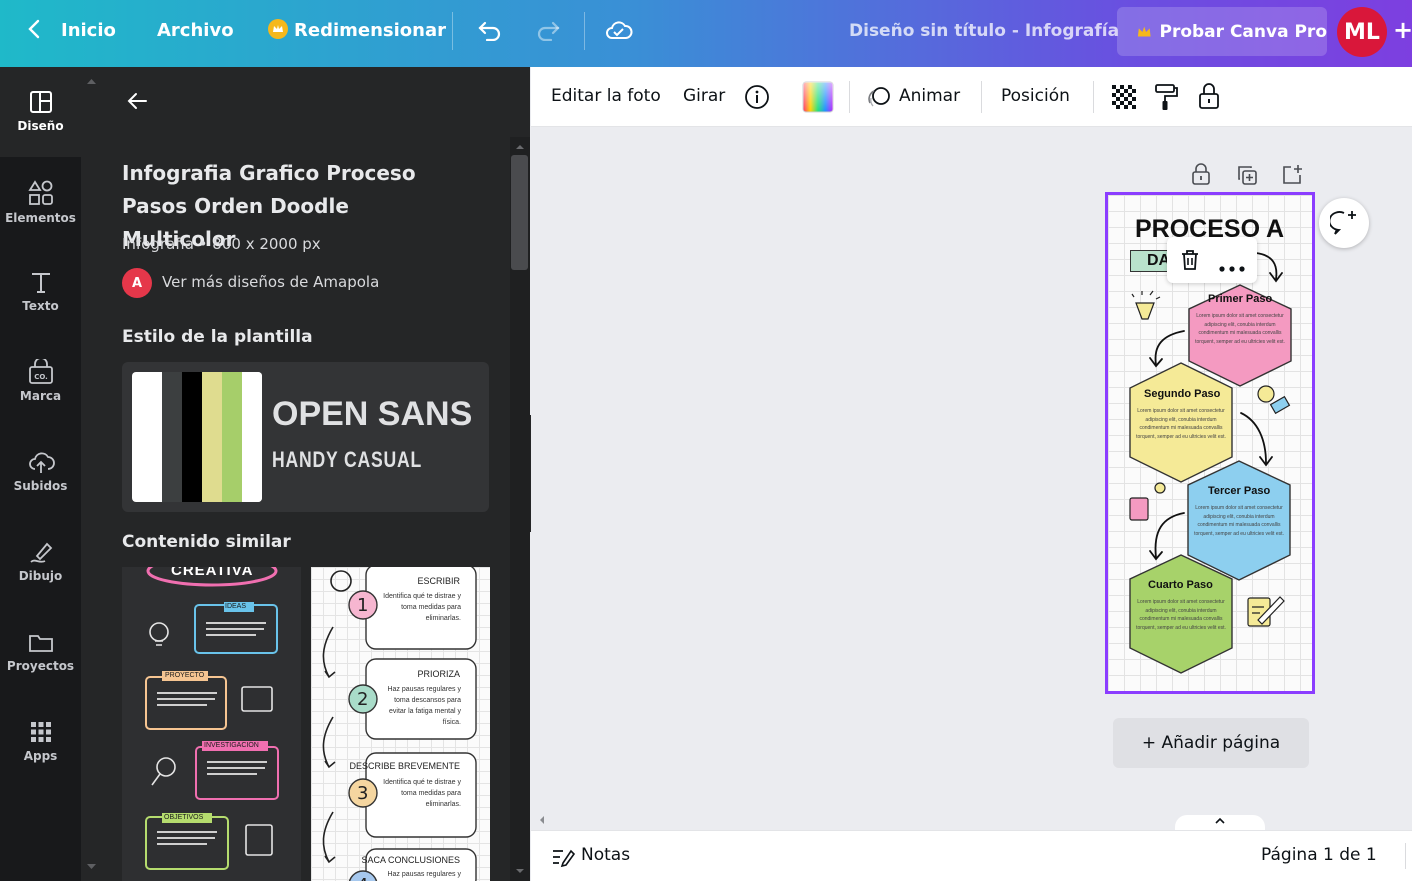  What do you see at coordinates (704, 96) in the screenshot?
I see `rotate-button: Girar` at bounding box center [704, 96].